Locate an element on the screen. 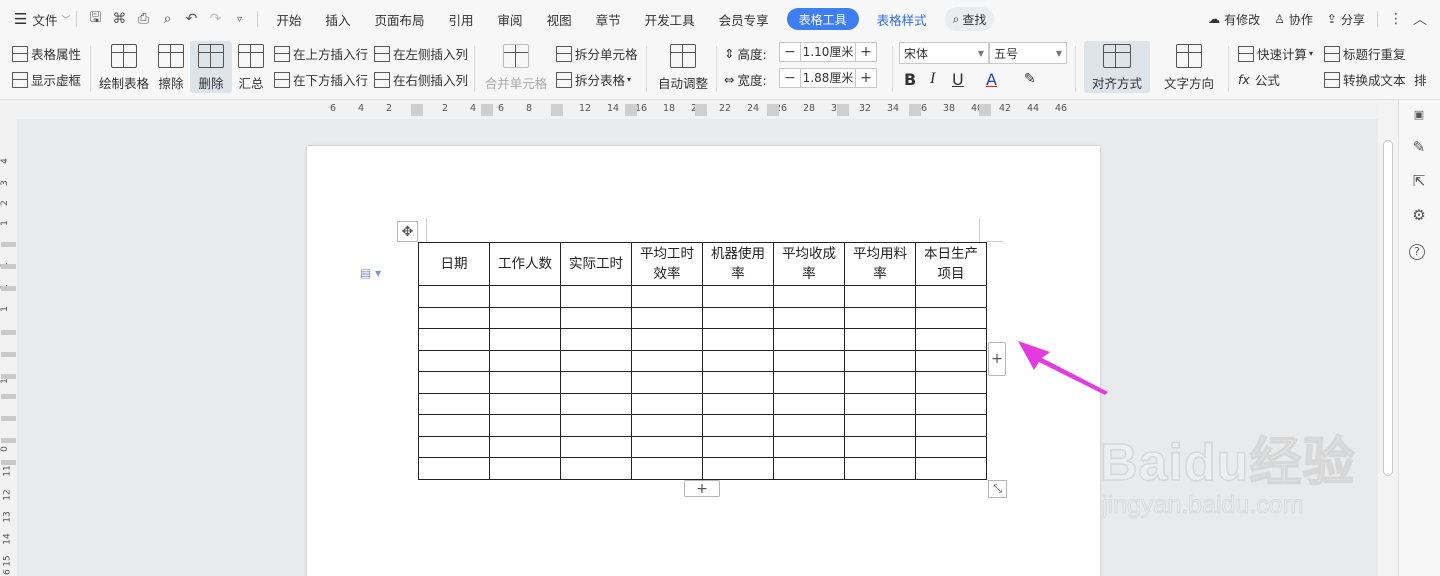 The image size is (1440, 576). tab-7: 开发工具 is located at coordinates (670, 19).